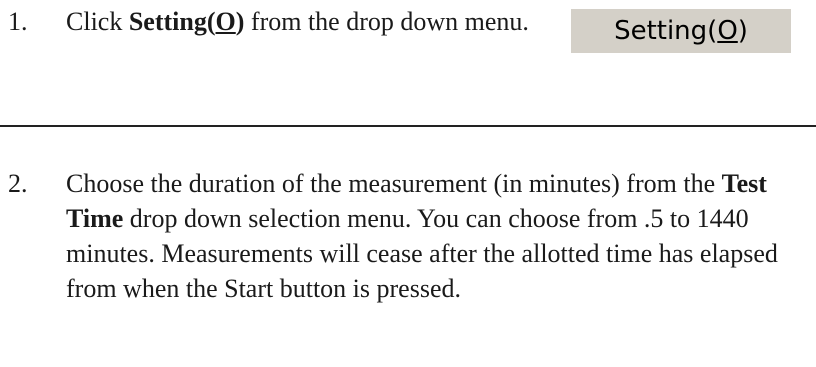  What do you see at coordinates (666, 30) in the screenshot?
I see `setting-menu-label-text: Setting(` at bounding box center [666, 30].